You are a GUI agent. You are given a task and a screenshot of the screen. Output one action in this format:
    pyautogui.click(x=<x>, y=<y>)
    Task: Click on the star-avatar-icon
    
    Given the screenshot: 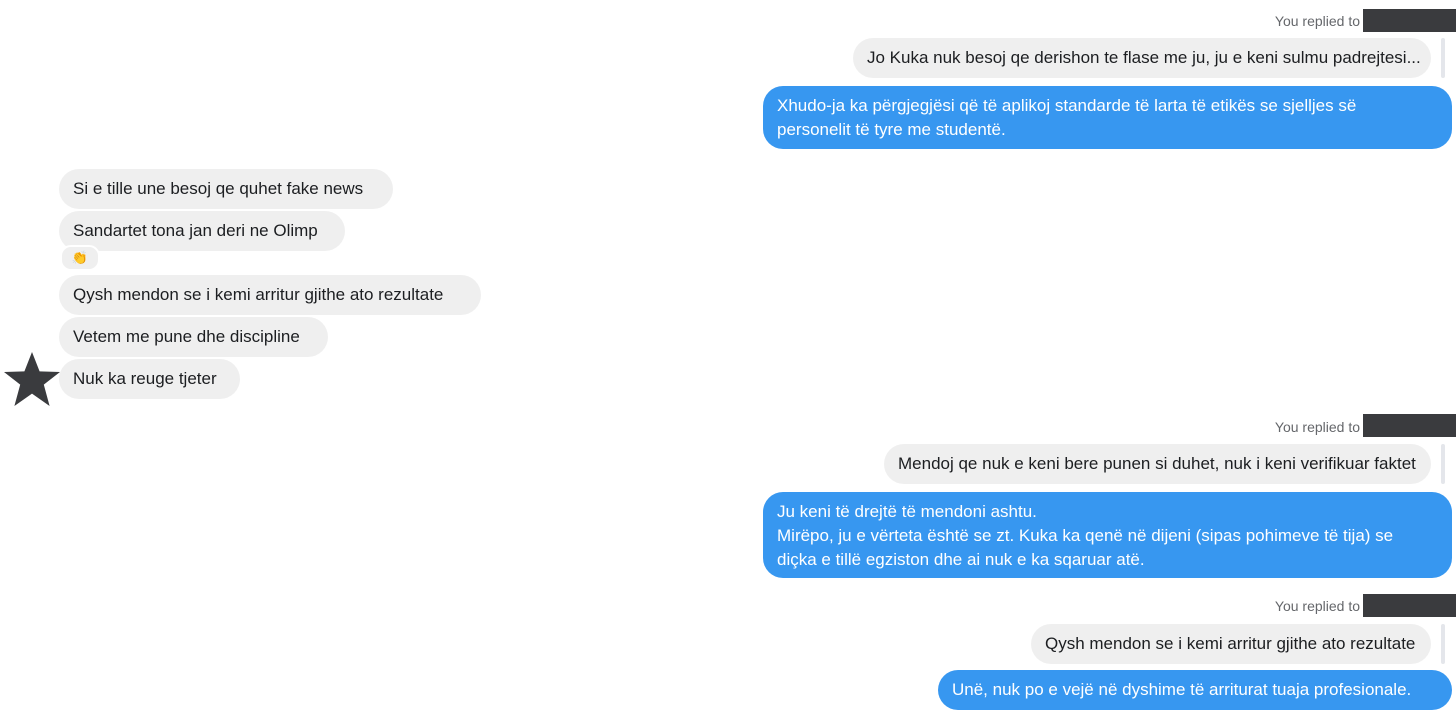 What is the action you would take?
    pyautogui.click(x=32, y=380)
    